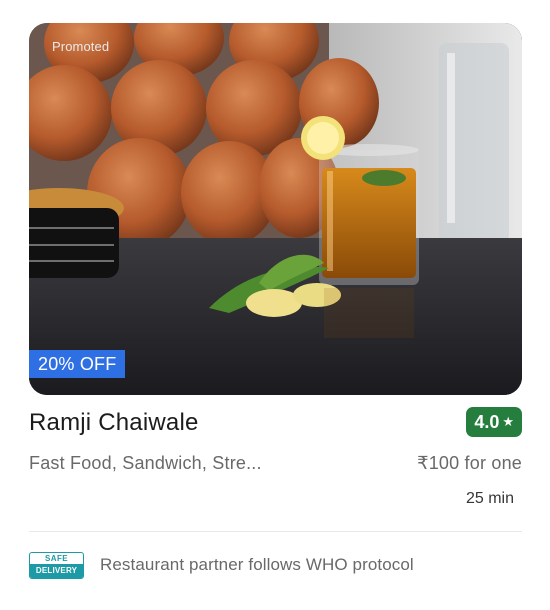 The width and height of the screenshot is (550, 610). Describe the element at coordinates (257, 564) in the screenshot. I see `safety-text: Restaurant partner follows WHO protocol` at that location.